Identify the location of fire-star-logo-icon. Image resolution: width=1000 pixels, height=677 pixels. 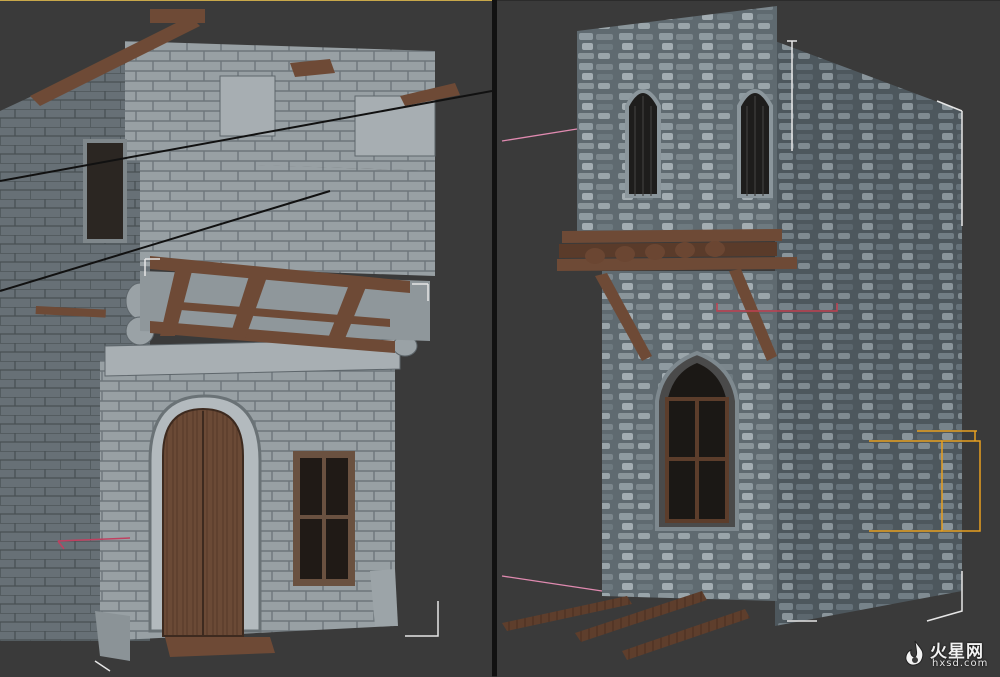
(914, 653).